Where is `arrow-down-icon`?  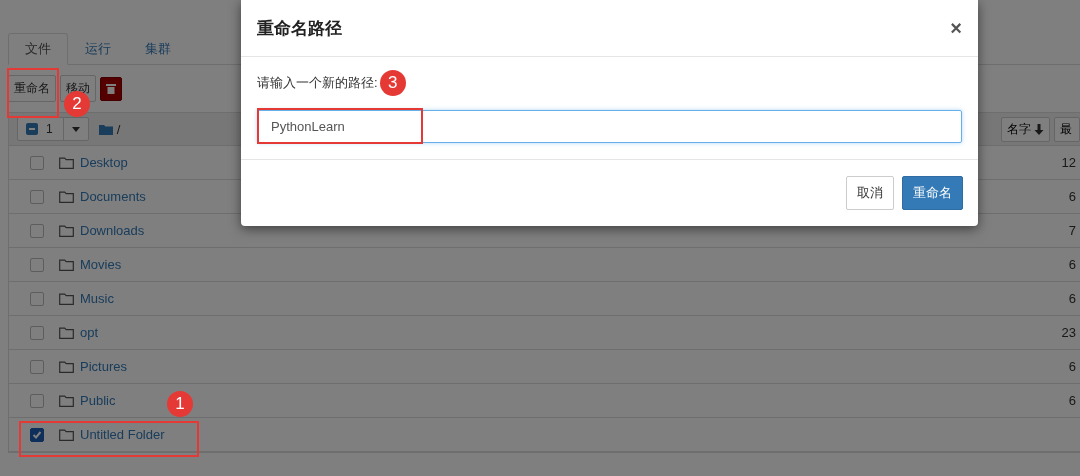 arrow-down-icon is located at coordinates (1039, 129).